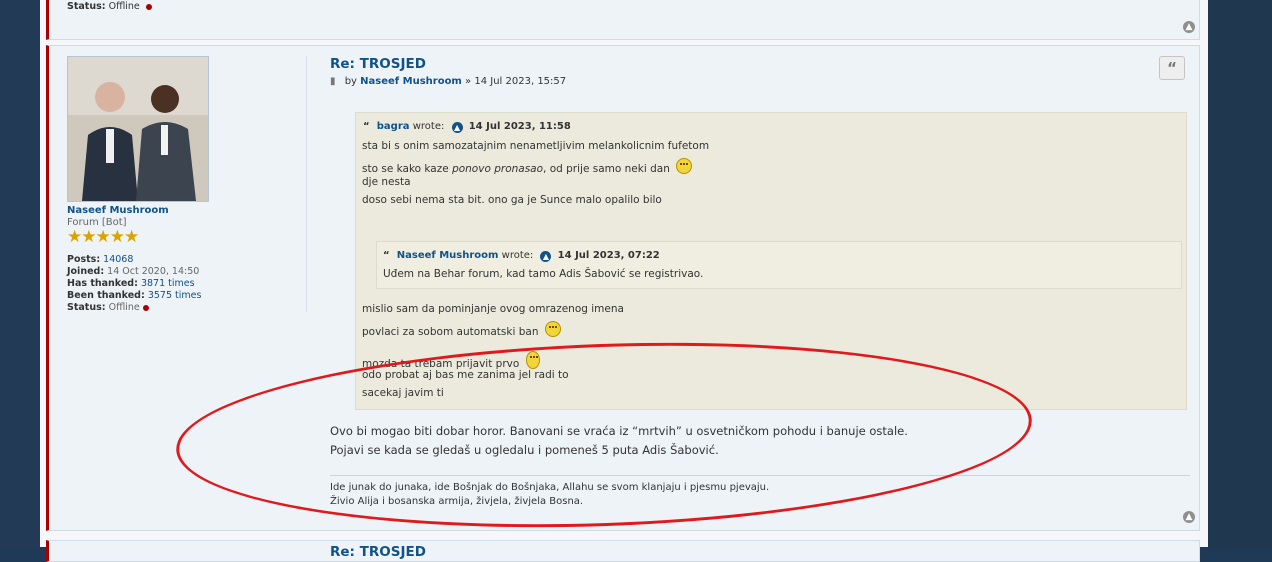 This screenshot has width=1272, height=562. What do you see at coordinates (393, 126) in the screenshot?
I see `quote-author: bagra` at bounding box center [393, 126].